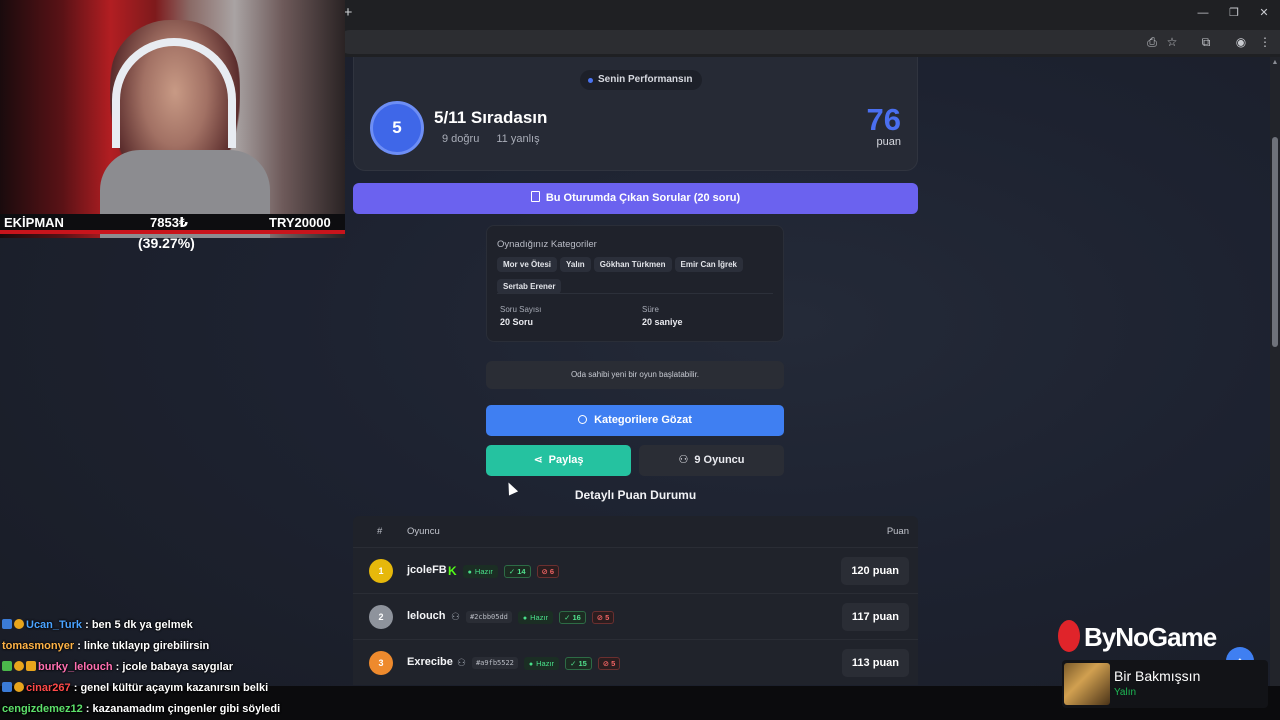 This screenshot has width=1280, height=720. What do you see at coordinates (635, 531) in the screenshot?
I see `table-header: # Oyuncu Puan` at bounding box center [635, 531].